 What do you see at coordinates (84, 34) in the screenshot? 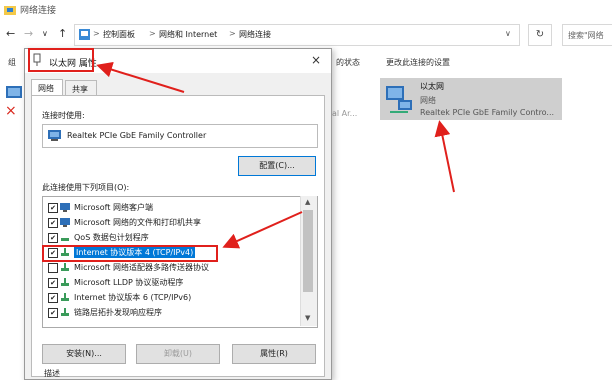
I see `control-panel-icon` at bounding box center [84, 34].